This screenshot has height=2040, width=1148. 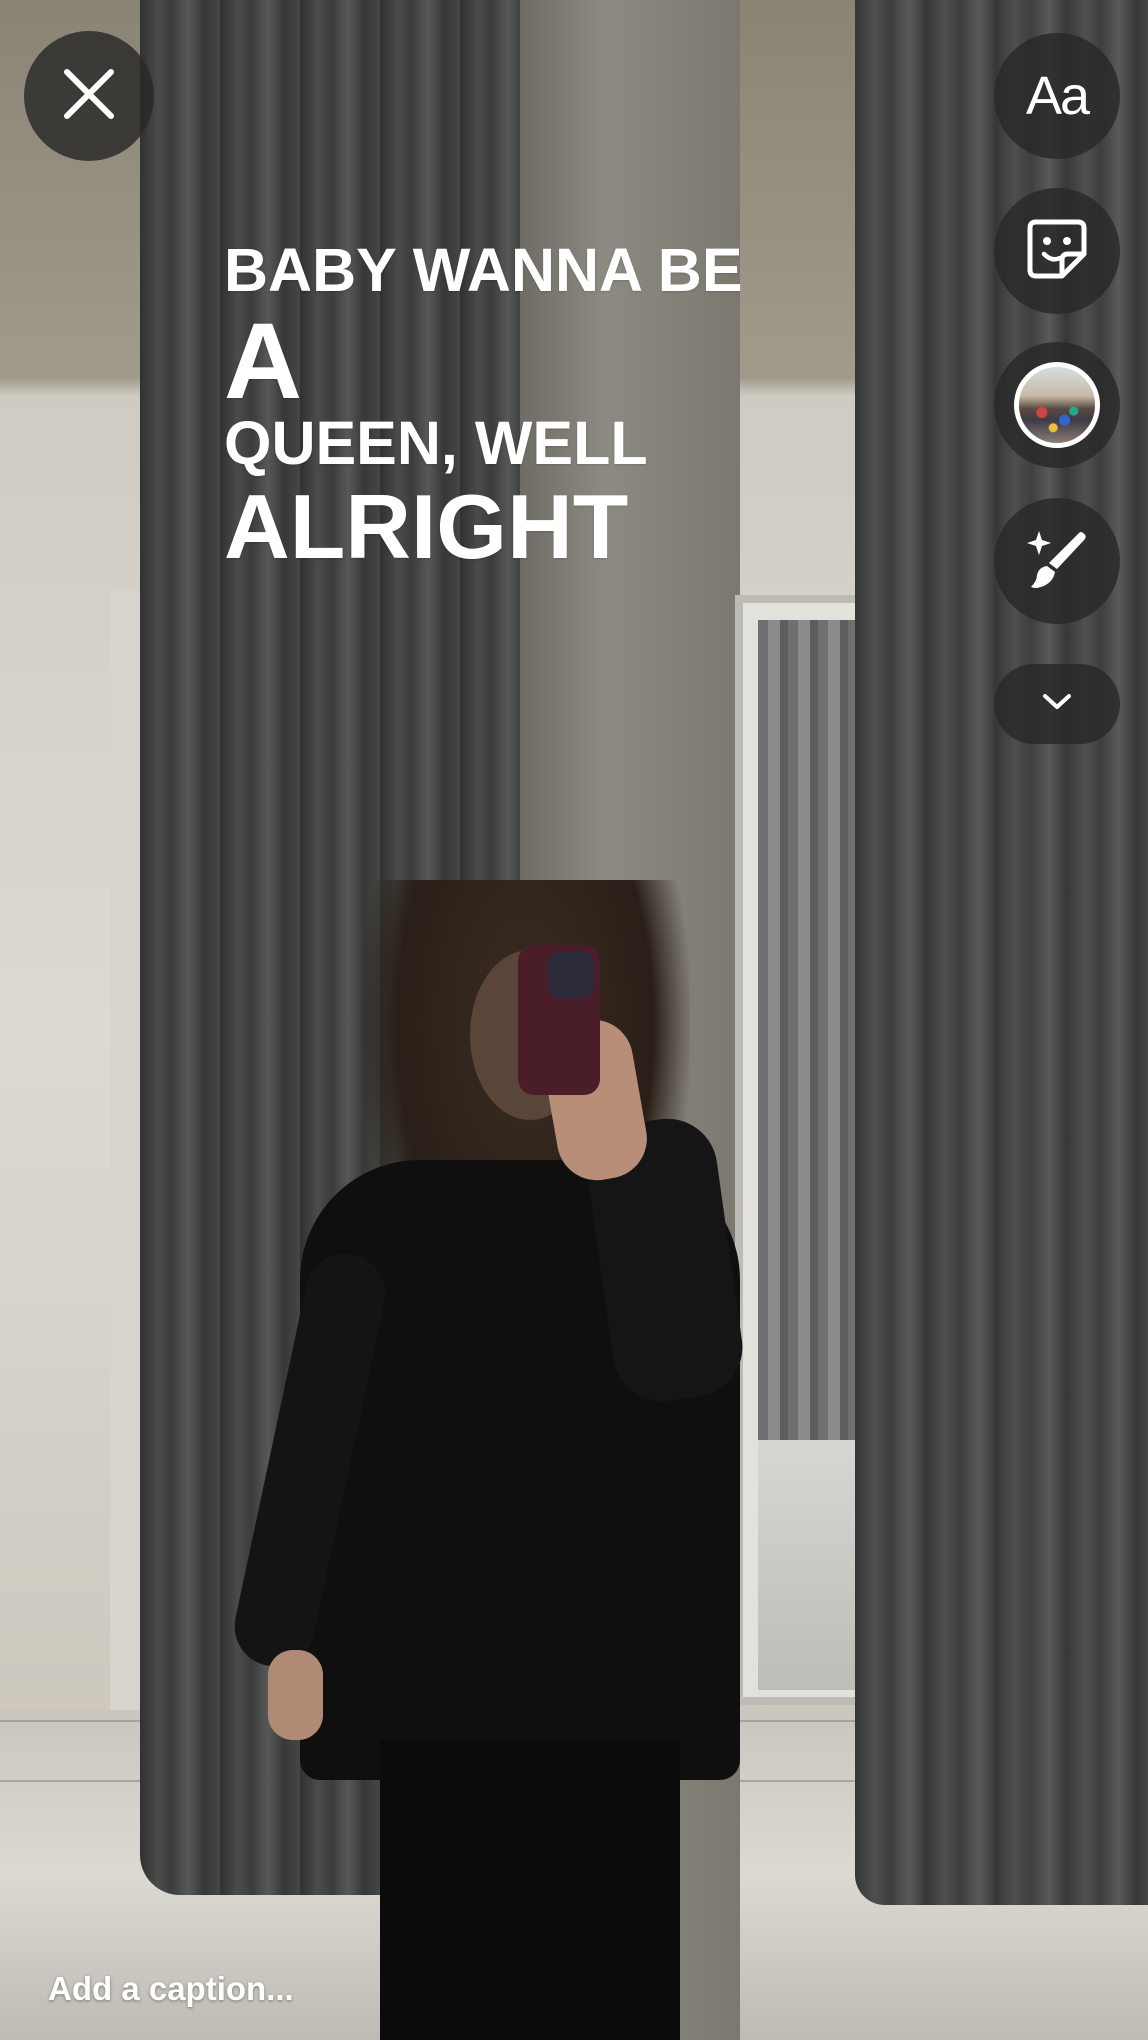 I want to click on story-text-line: QUEEN, WELL, so click(x=436, y=443).